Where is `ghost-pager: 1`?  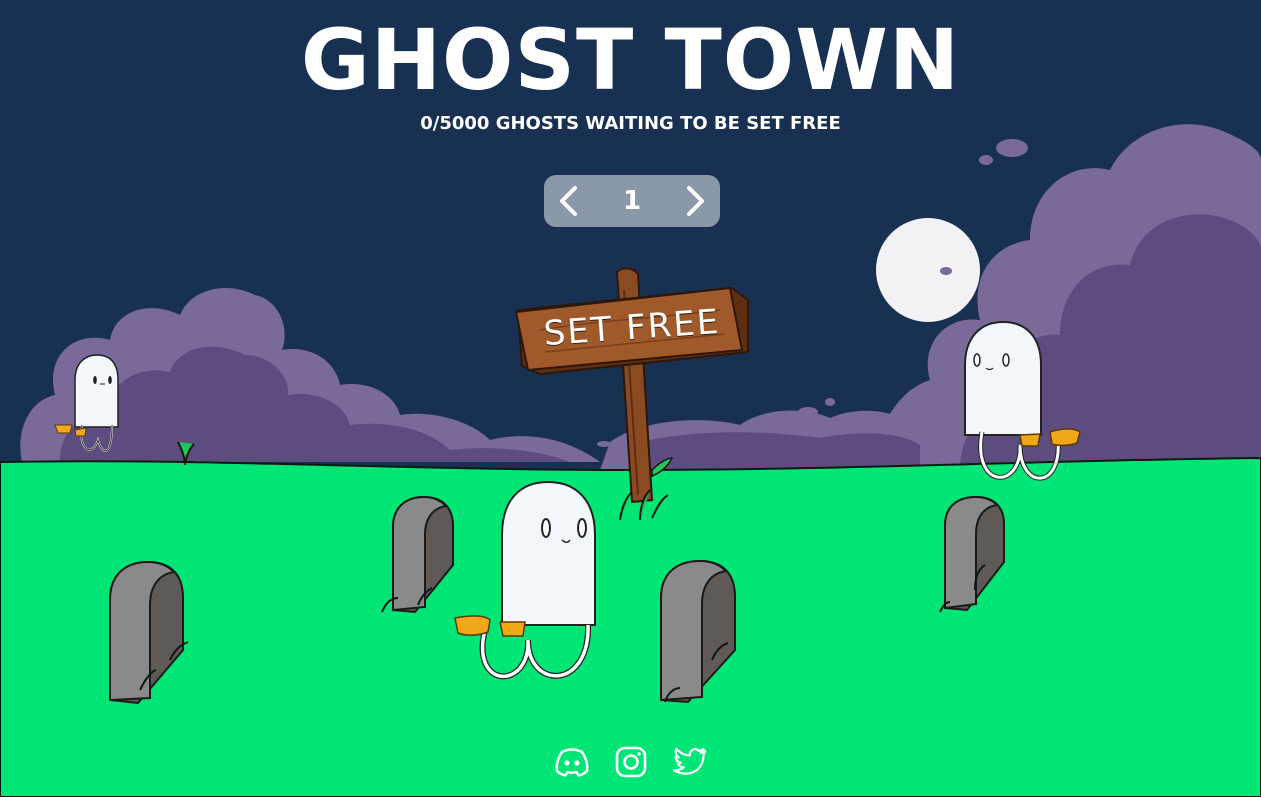
ghost-pager: 1 is located at coordinates (632, 201).